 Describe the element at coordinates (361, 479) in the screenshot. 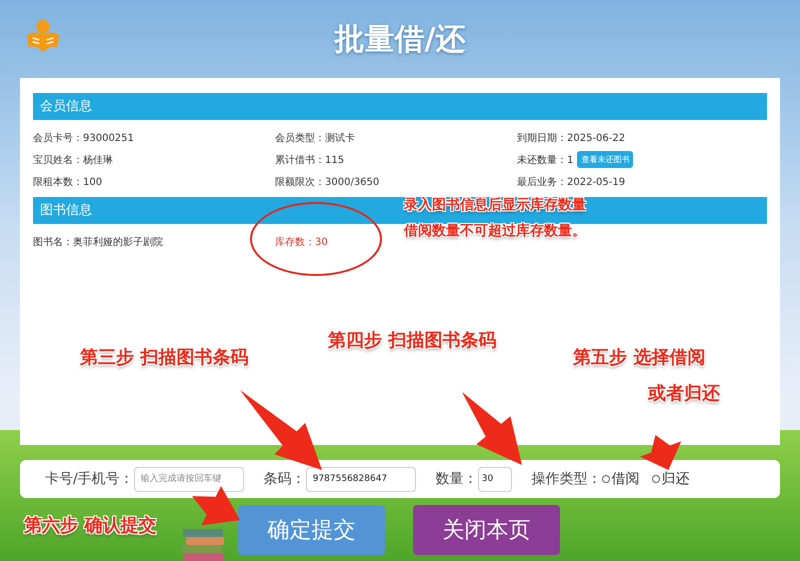

I see `barcode-field: 9787556828647` at that location.